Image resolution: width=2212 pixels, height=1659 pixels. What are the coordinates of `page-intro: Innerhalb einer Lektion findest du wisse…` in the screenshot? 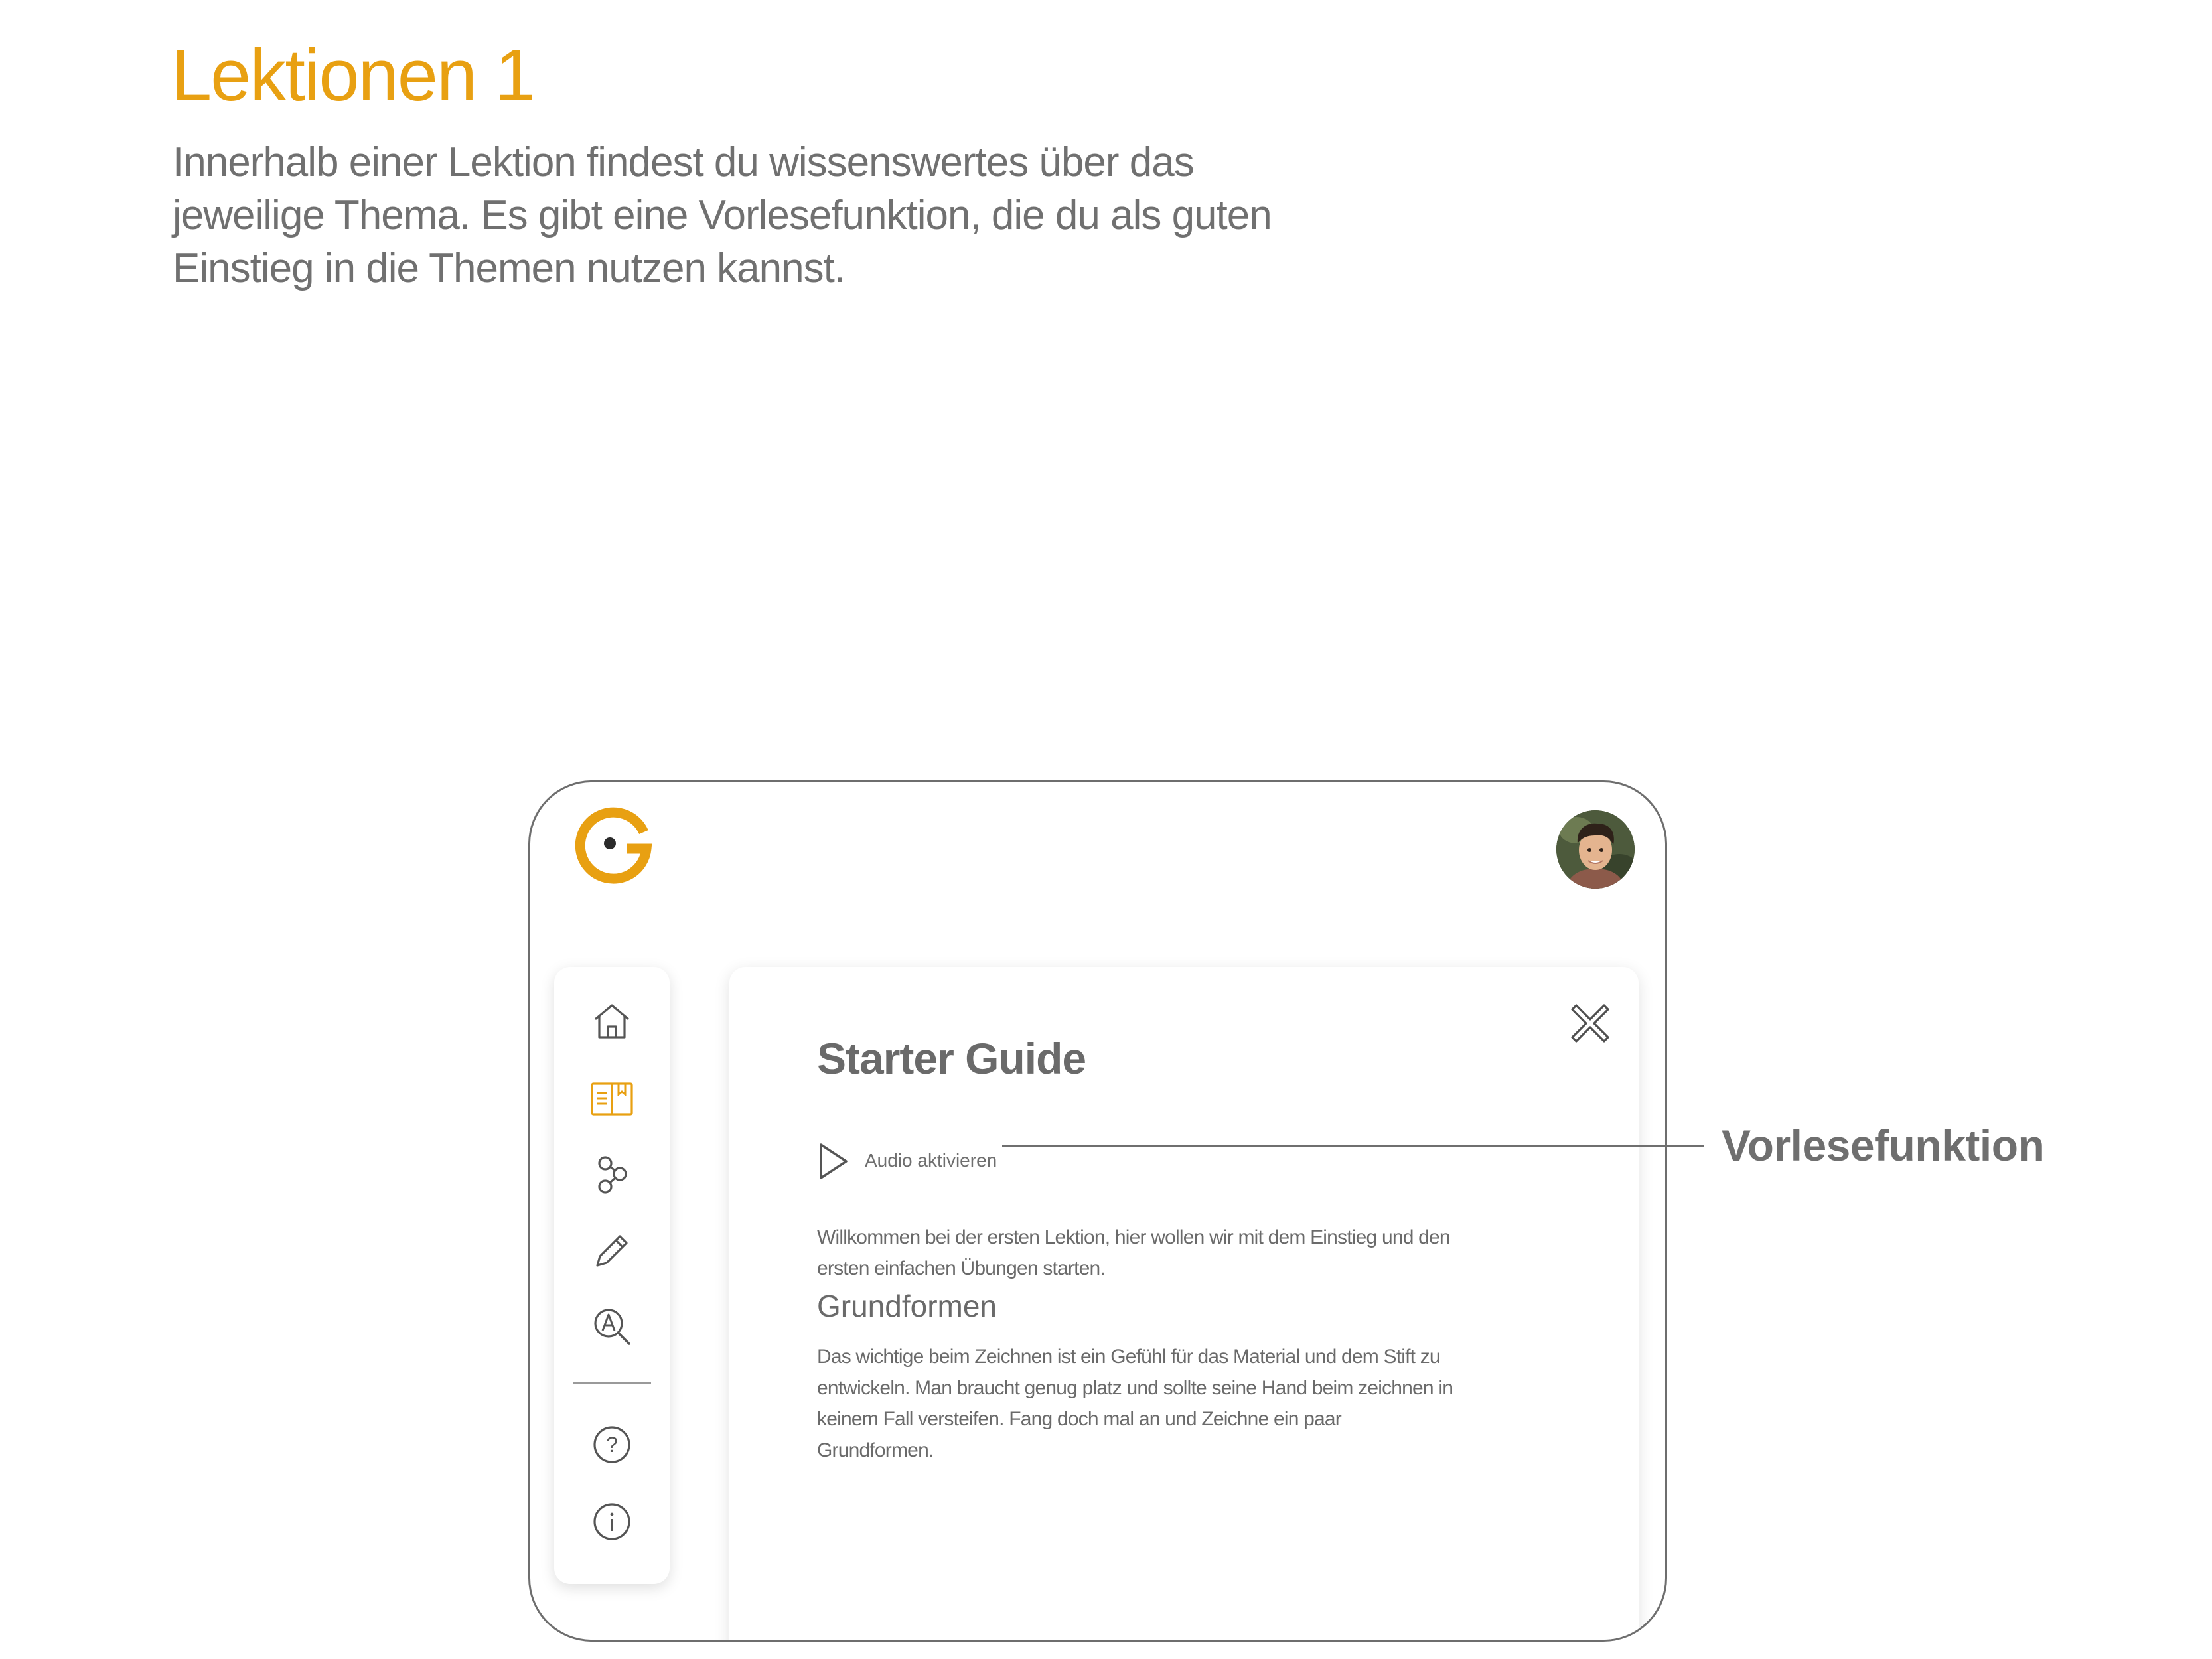 It's located at (723, 215).